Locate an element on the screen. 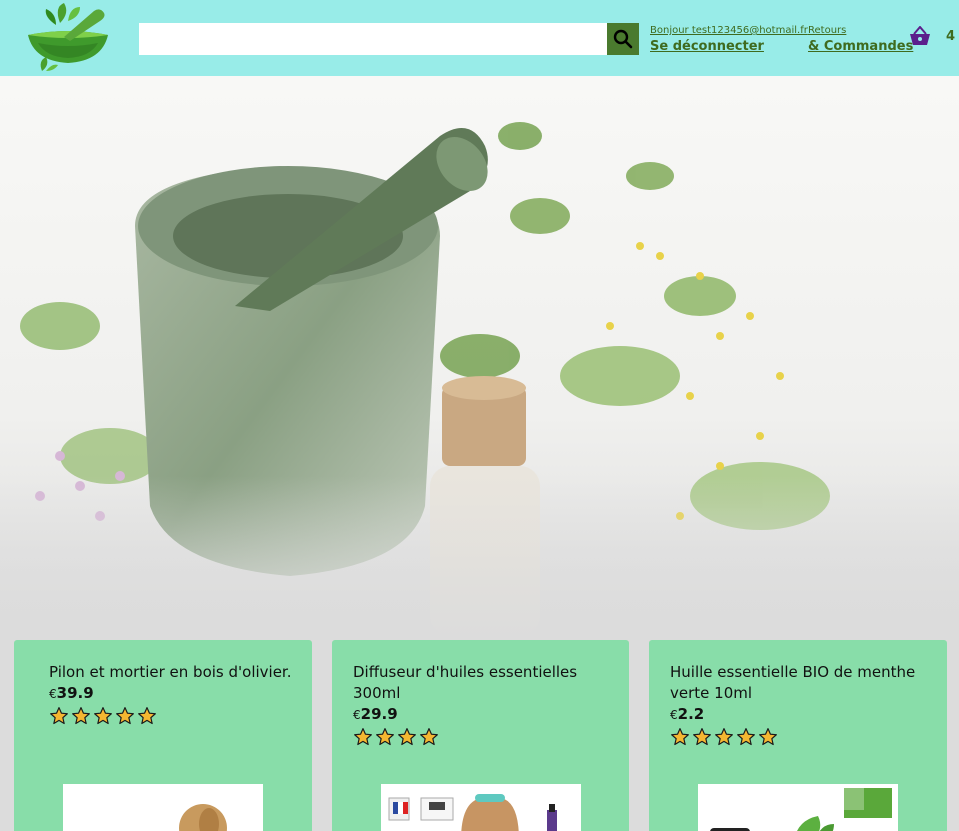  search-bar is located at coordinates (389, 39).